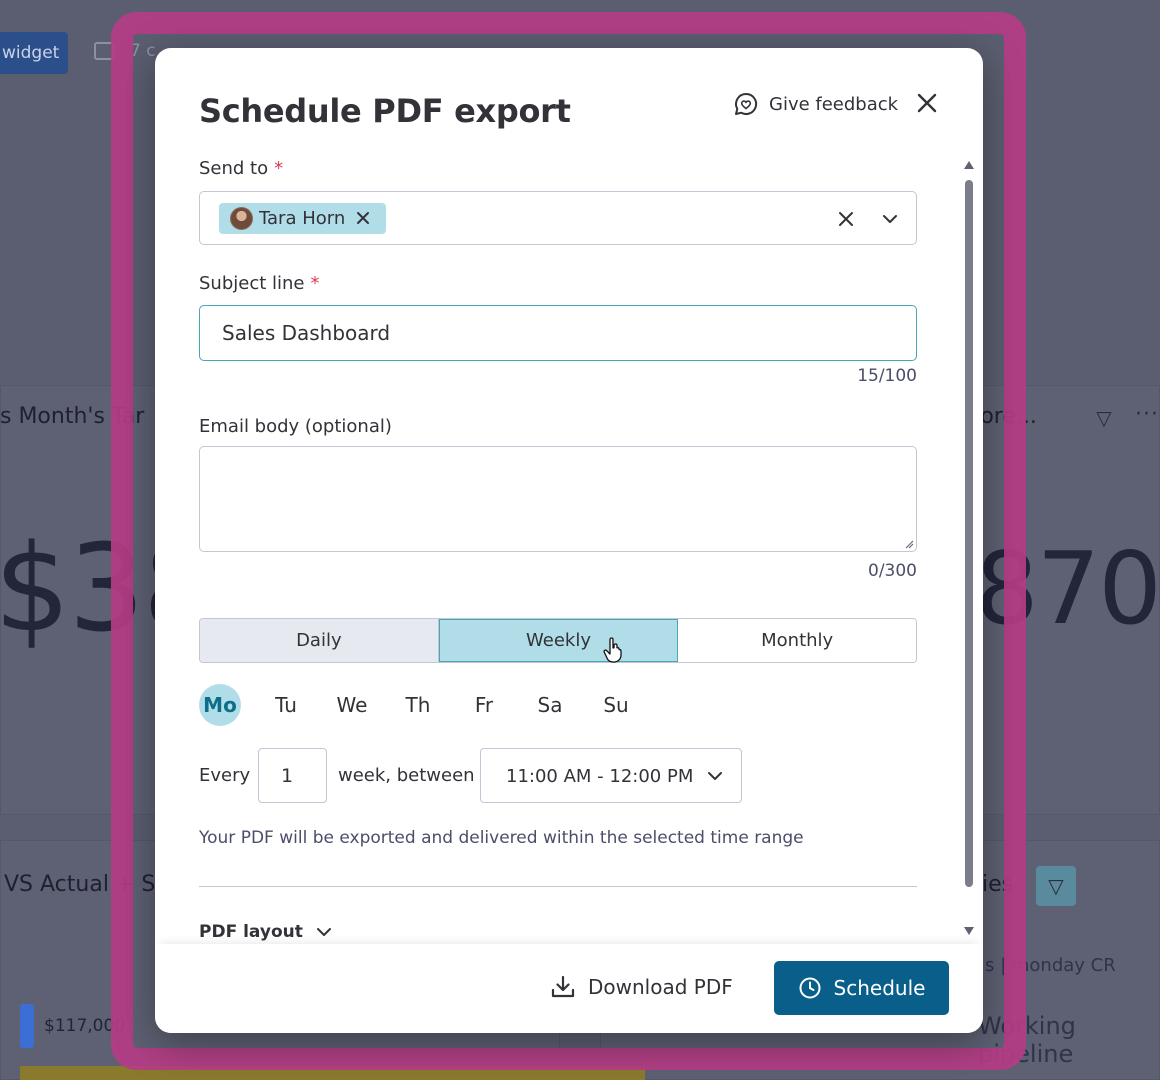 The height and width of the screenshot is (1080, 1160). What do you see at coordinates (1147, 414) in the screenshot?
I see `more-icon: ···` at bounding box center [1147, 414].